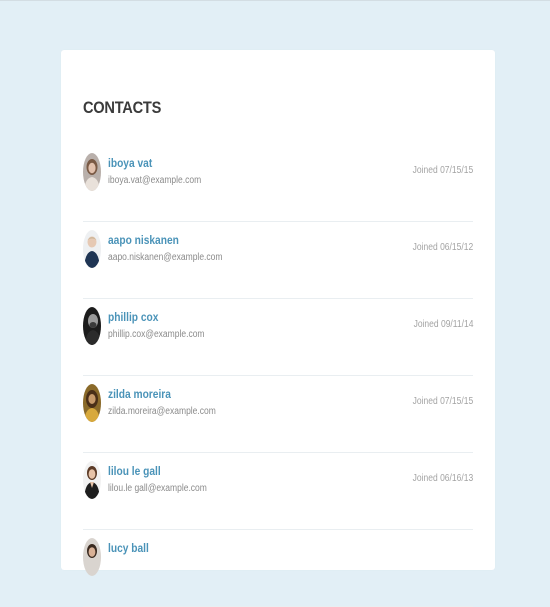  Describe the element at coordinates (275, 0) in the screenshot. I see `top-border` at that location.